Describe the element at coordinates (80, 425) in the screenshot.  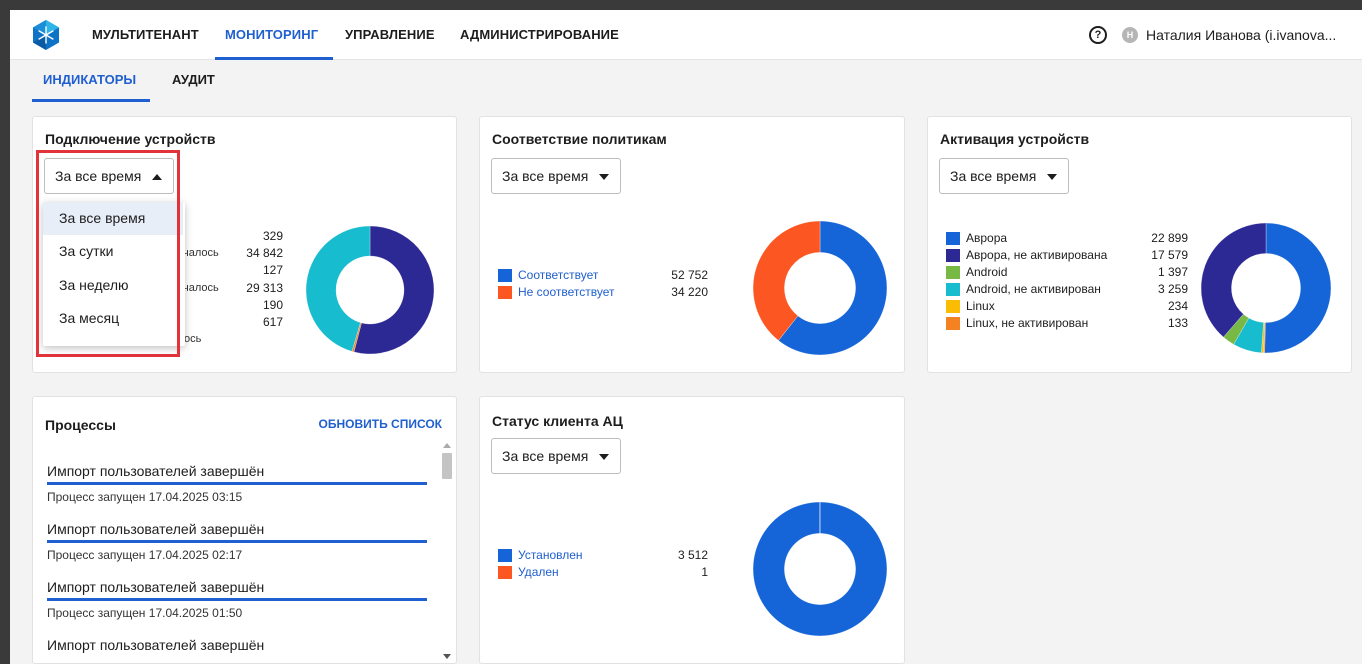
I see `card-title: Процессы` at that location.